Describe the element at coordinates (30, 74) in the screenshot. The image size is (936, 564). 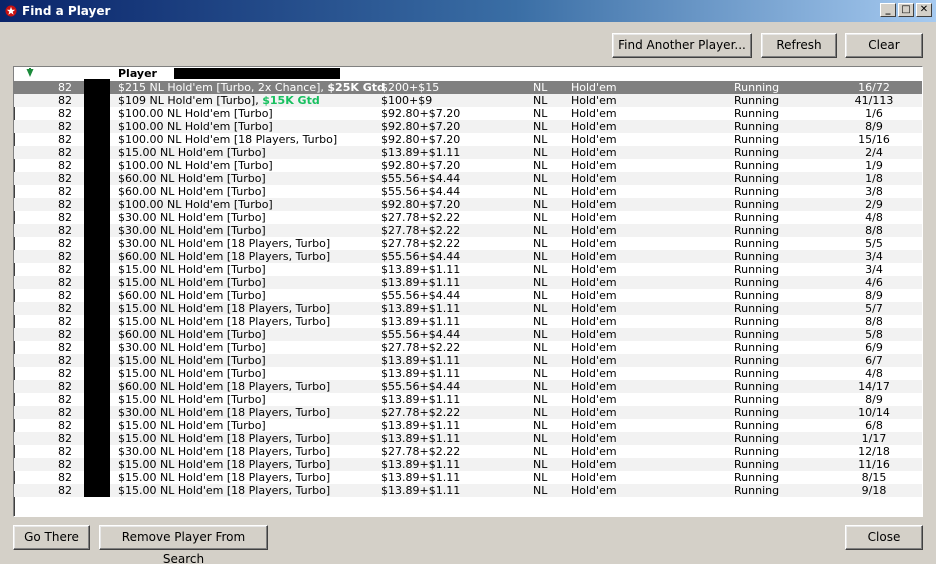
I see `sort-arrow-icon` at that location.